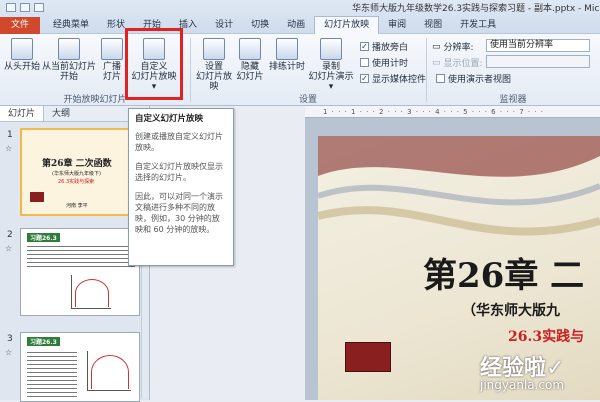 The width and height of the screenshot is (600, 402). I want to click on group-label-monitor: 监视器, so click(513, 100).